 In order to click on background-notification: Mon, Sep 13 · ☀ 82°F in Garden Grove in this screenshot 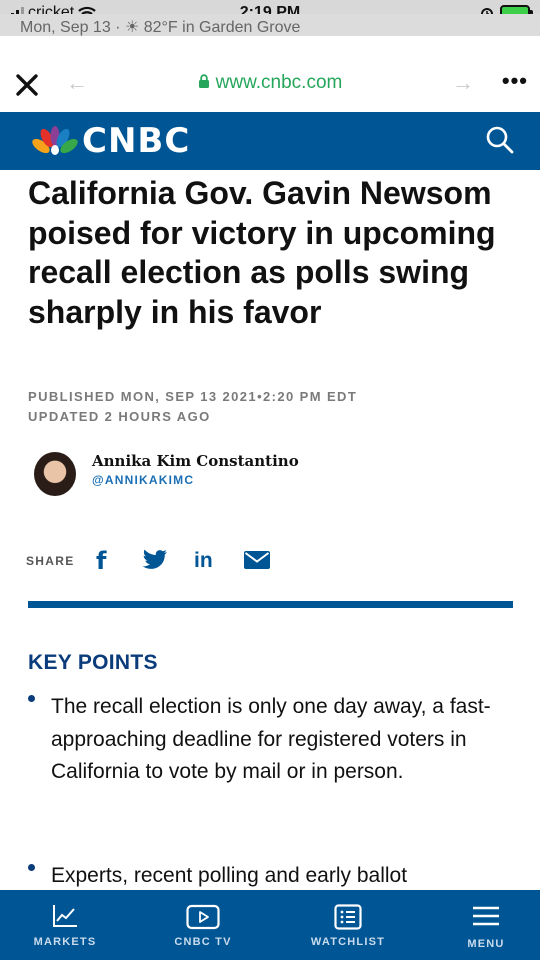, I will do `click(270, 25)`.